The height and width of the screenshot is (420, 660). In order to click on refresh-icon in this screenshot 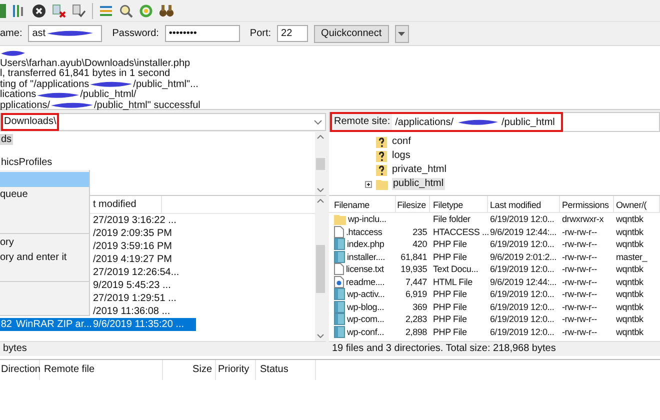, I will do `click(146, 11)`.